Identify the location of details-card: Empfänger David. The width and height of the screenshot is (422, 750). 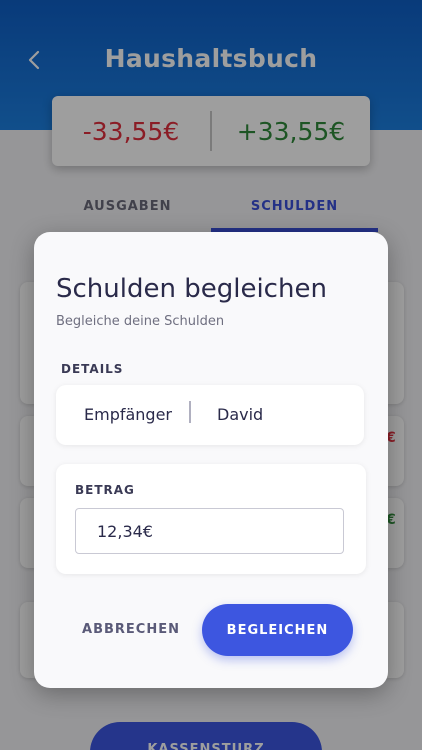
(210, 415).